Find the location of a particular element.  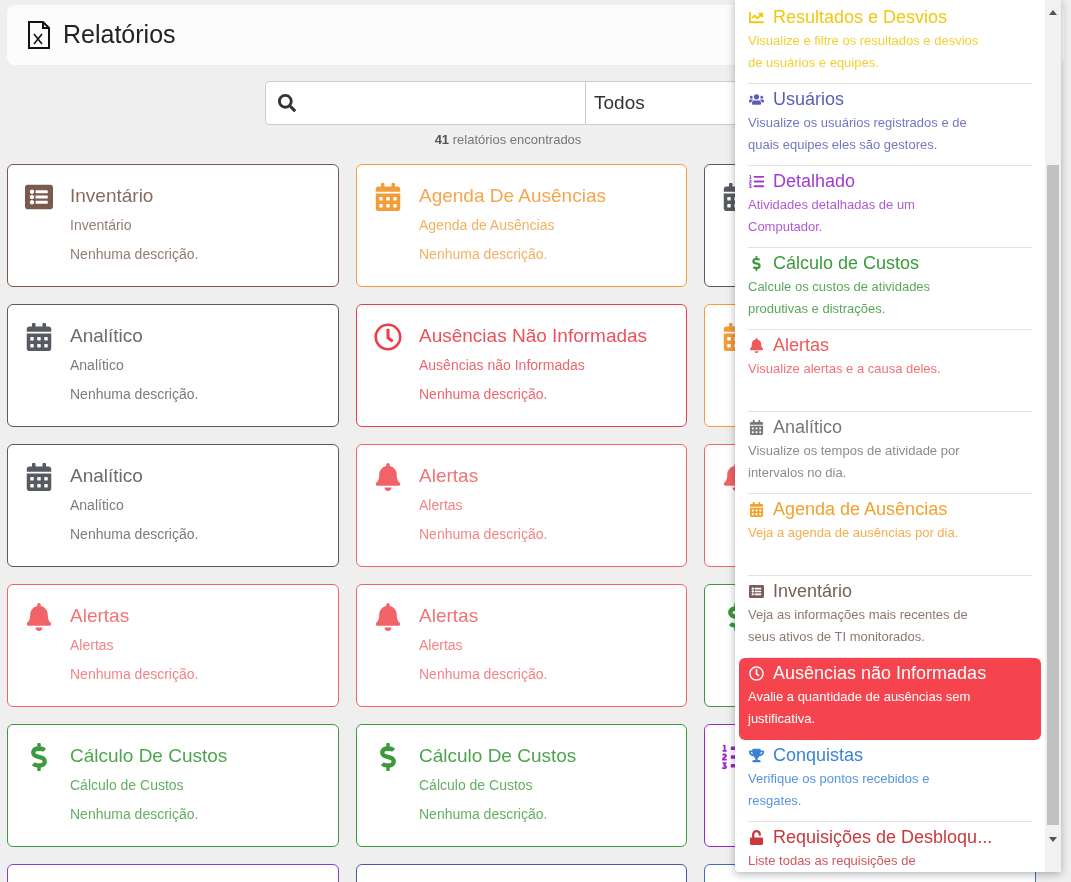

menu-item-title: Conquistas is located at coordinates (818, 755).